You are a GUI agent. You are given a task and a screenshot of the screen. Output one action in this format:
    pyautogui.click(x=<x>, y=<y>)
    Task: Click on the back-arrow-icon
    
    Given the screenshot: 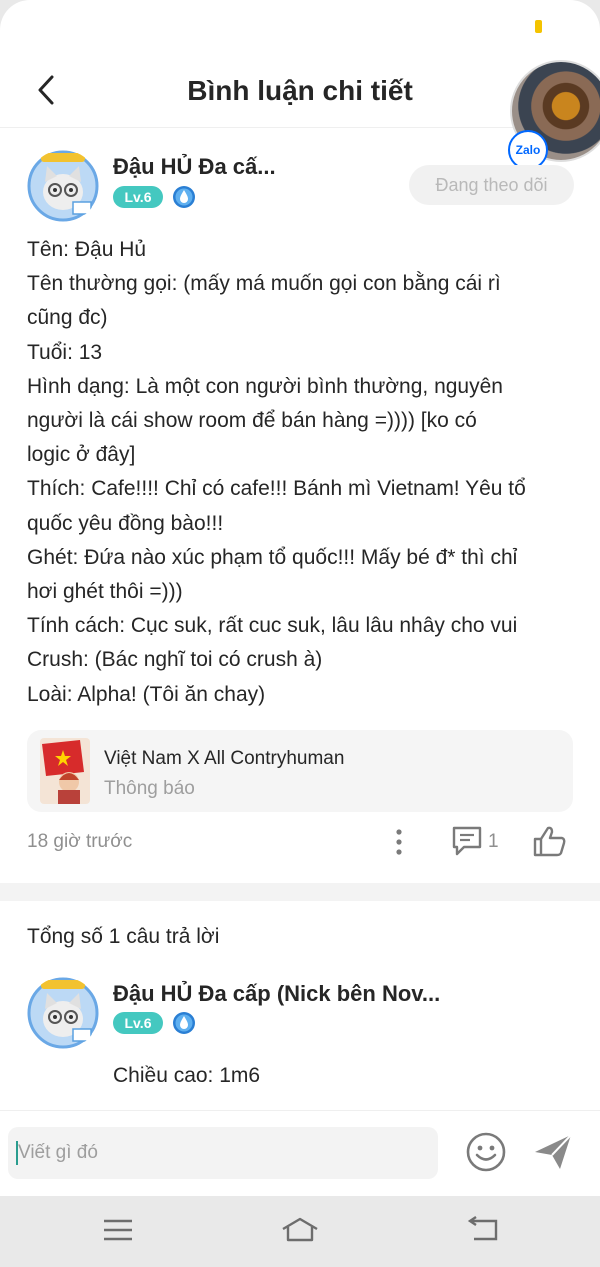 What is the action you would take?
    pyautogui.click(x=482, y=1228)
    